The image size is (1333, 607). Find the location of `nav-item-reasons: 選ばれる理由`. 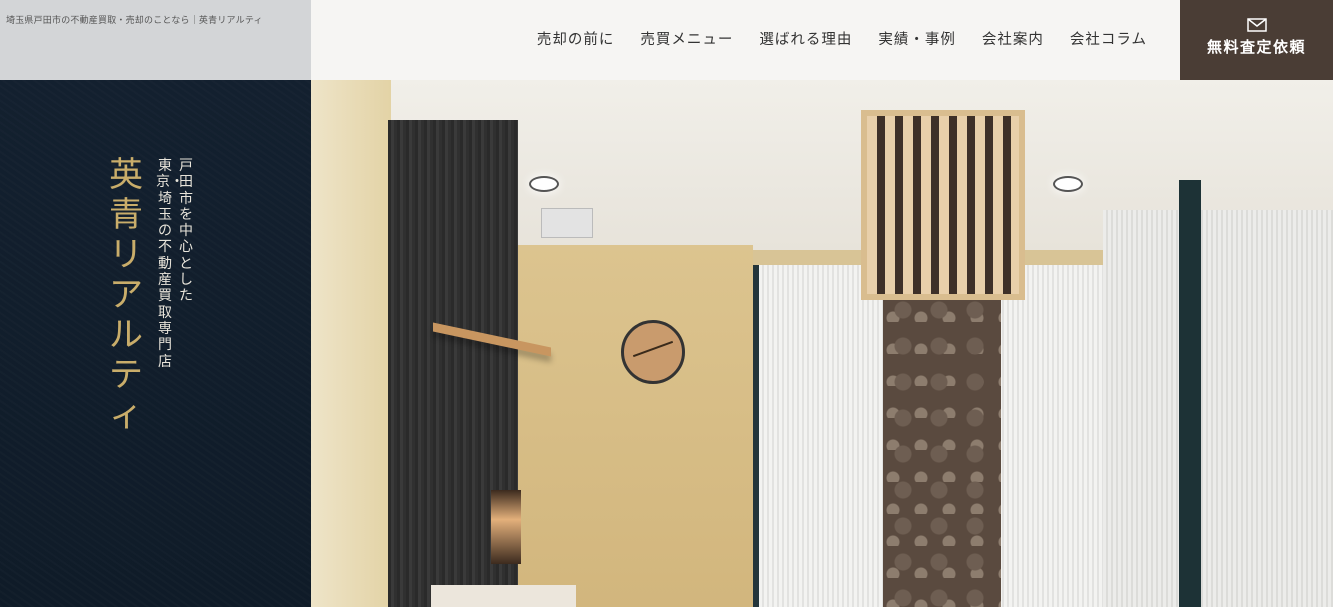

nav-item-reasons: 選ばれる理由 is located at coordinates (805, 38).